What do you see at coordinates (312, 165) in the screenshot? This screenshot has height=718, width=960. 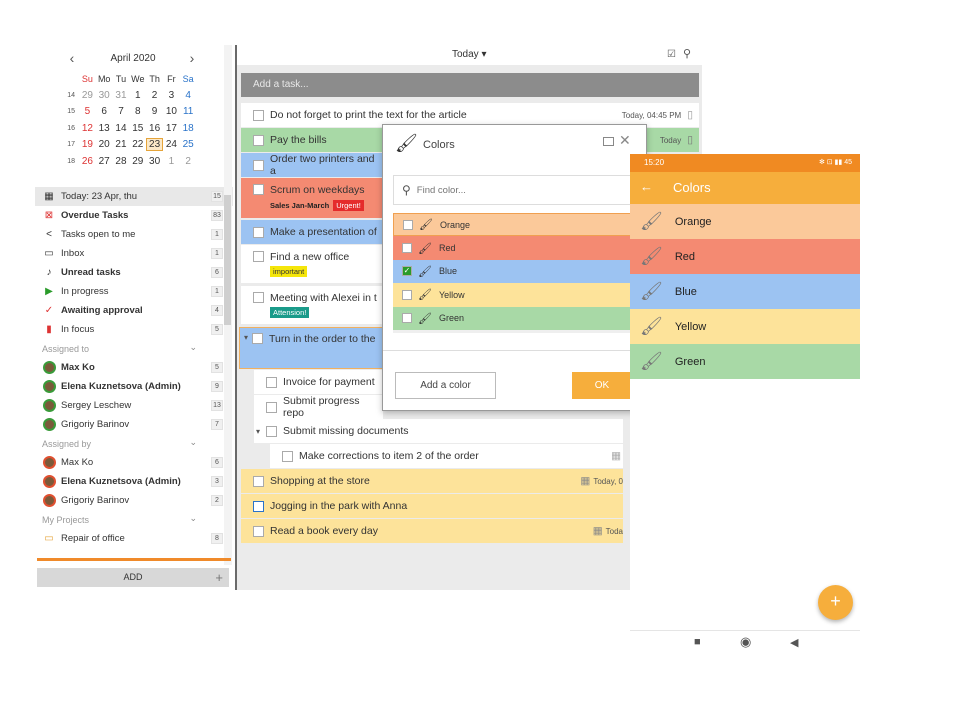 I see `task-row: Order two printers and a` at bounding box center [312, 165].